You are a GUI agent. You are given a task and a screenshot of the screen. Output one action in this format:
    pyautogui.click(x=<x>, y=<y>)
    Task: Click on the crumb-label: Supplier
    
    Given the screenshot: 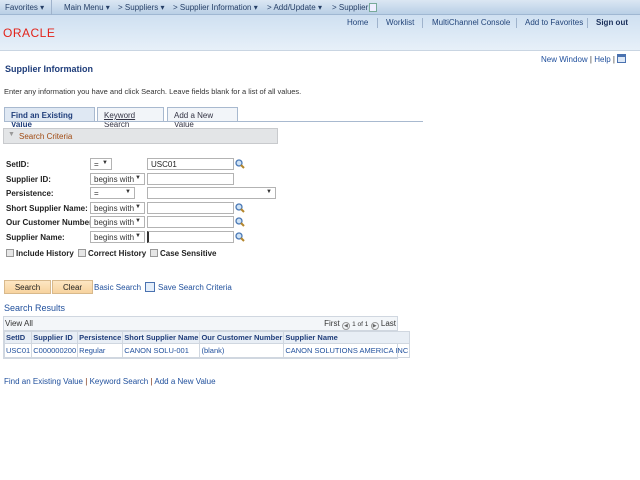 What is the action you would take?
    pyautogui.click(x=353, y=7)
    